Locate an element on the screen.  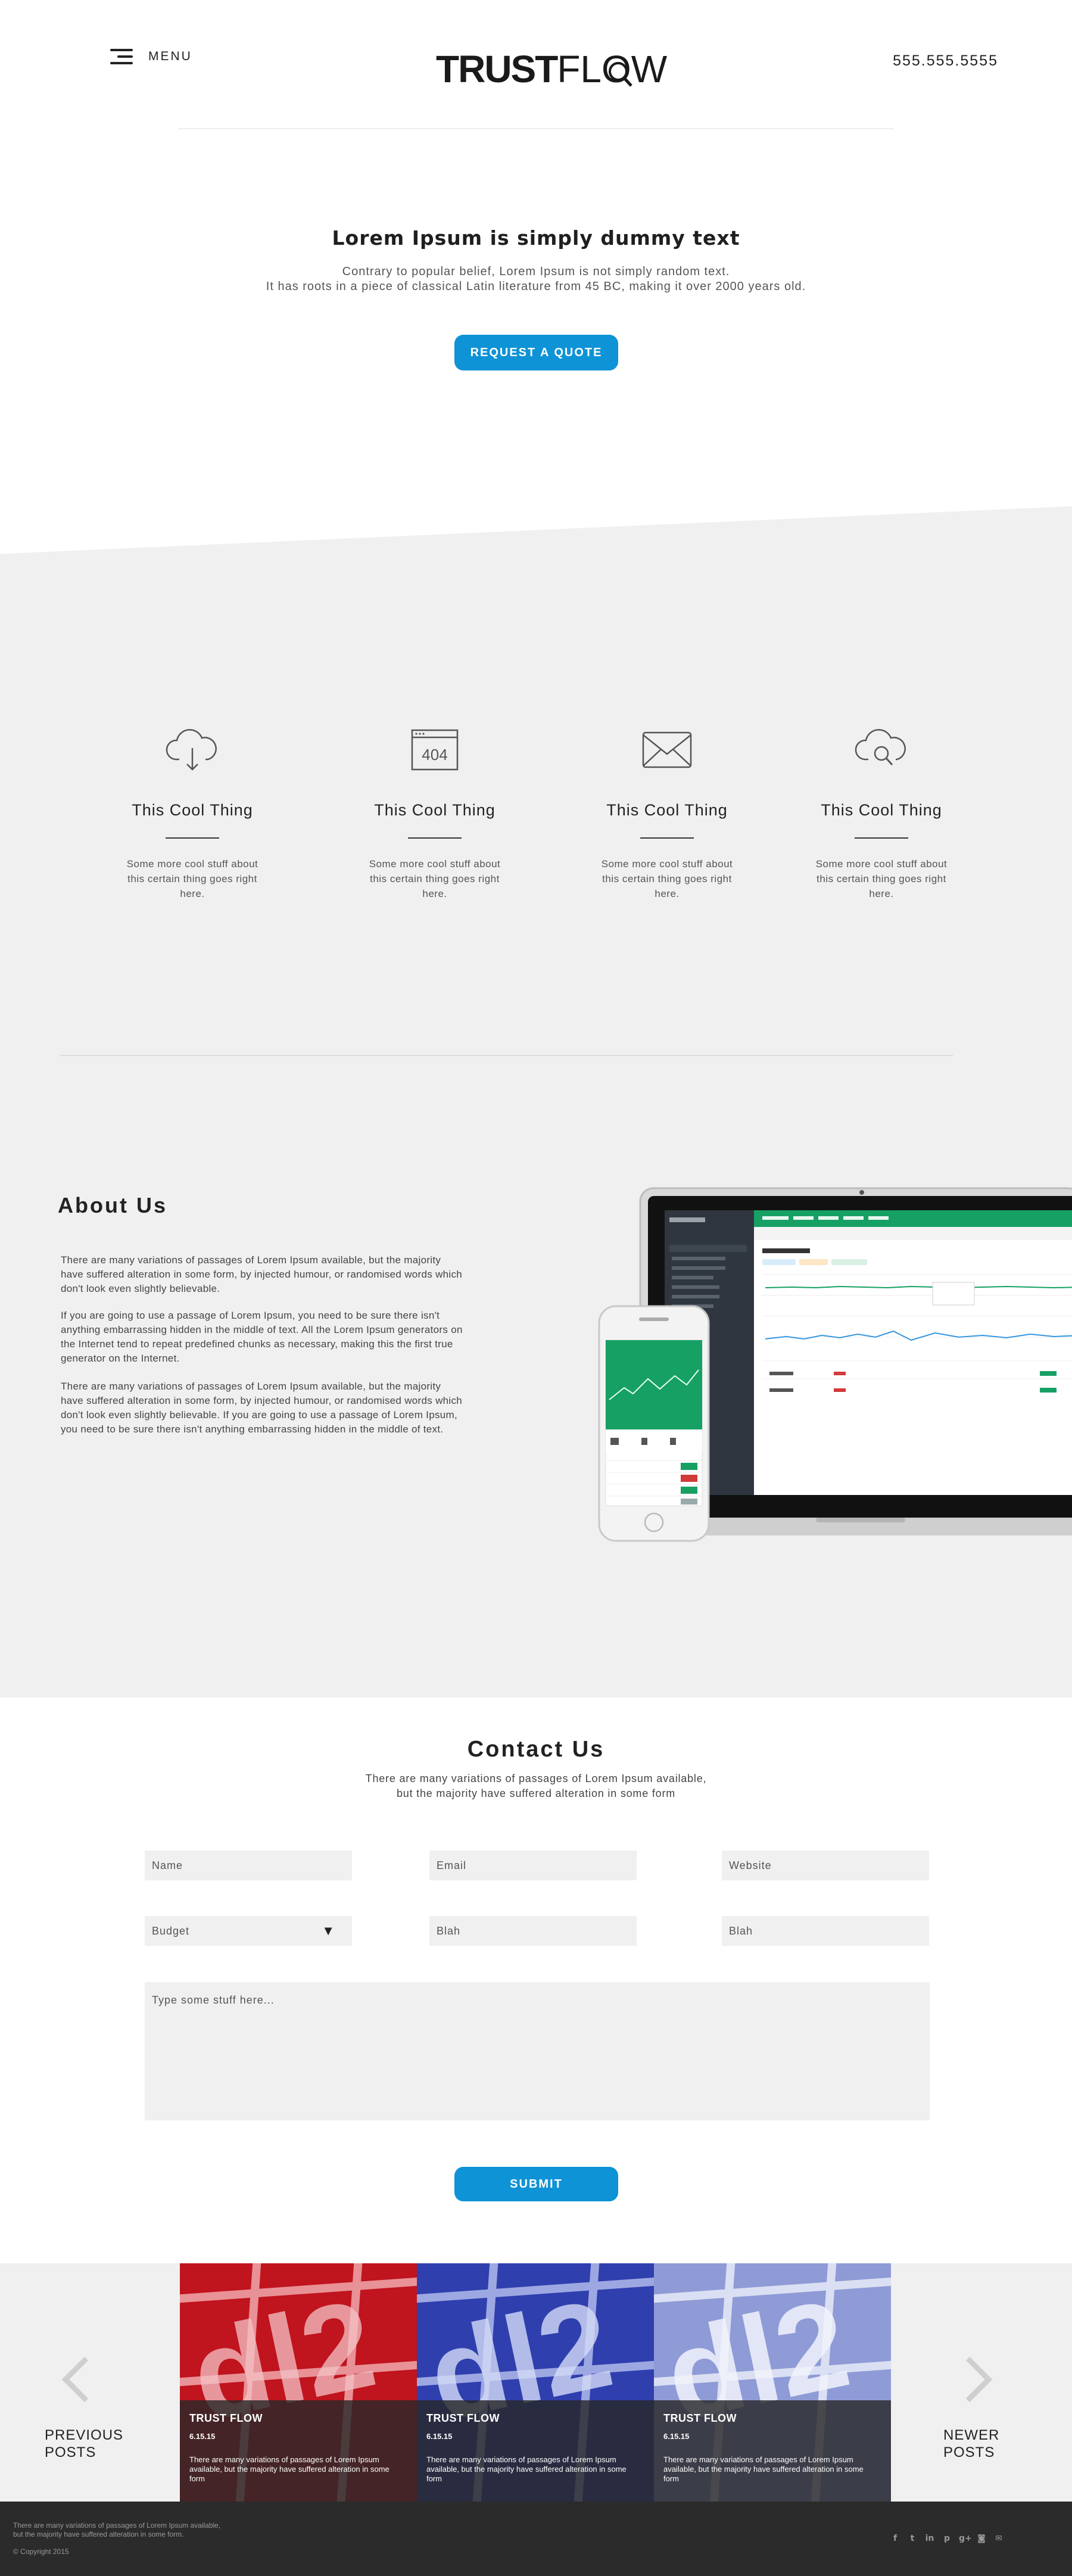
newer-posts-label: POSTS is located at coordinates (969, 2452).